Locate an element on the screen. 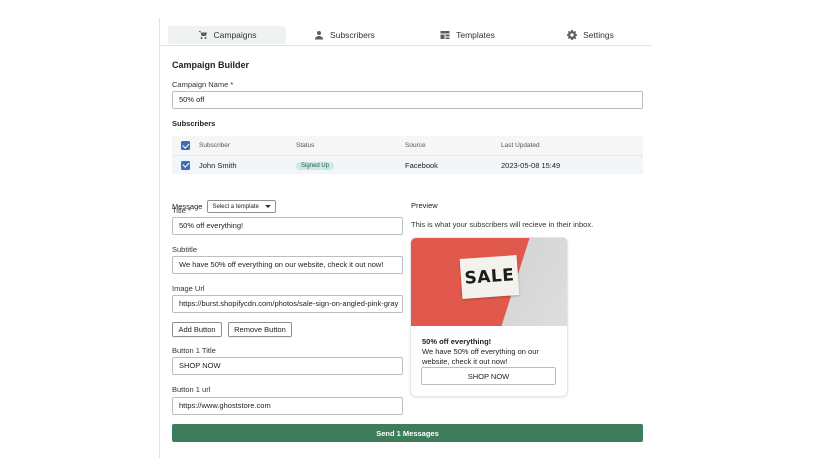 The image size is (828, 466). campaign-name-input: 50% off is located at coordinates (407, 100).